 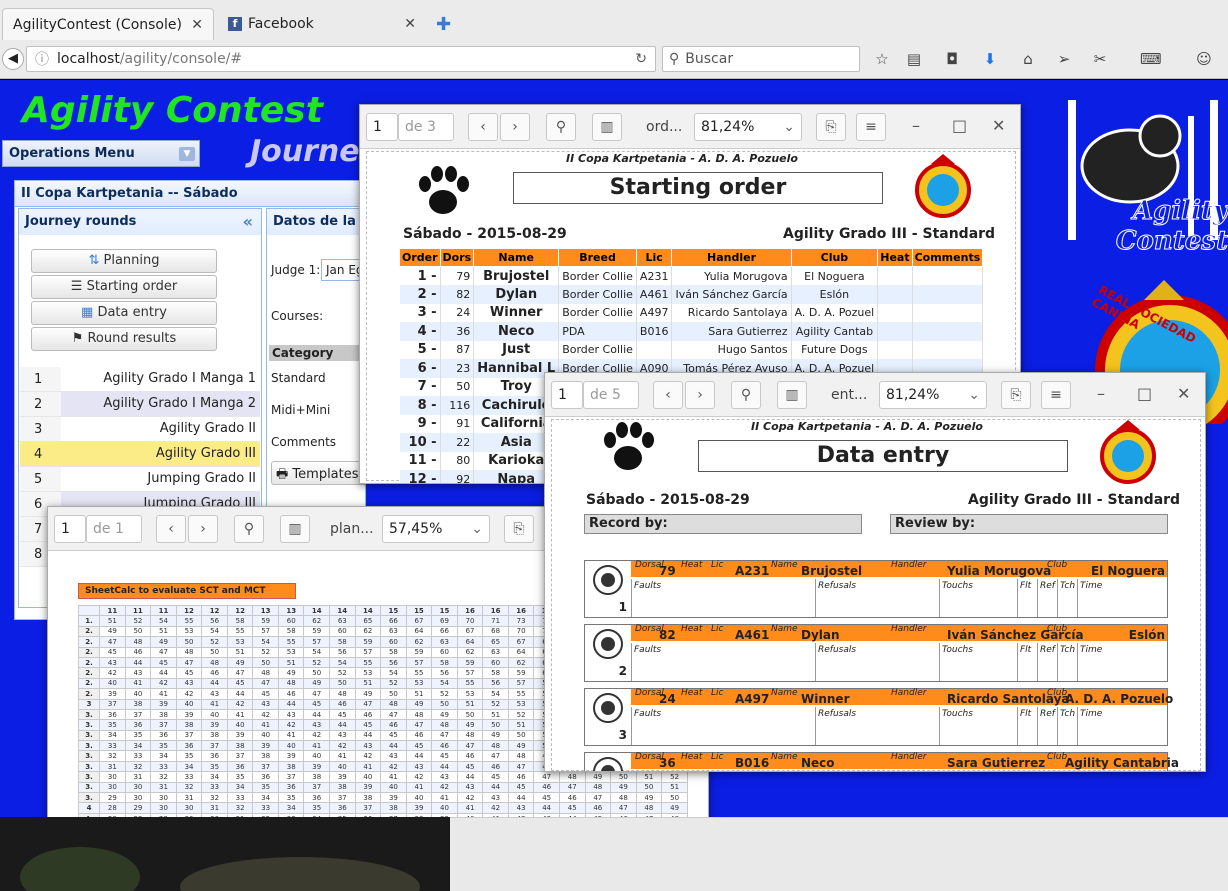 I want to click on planning-label: Planning, so click(x=131, y=260).